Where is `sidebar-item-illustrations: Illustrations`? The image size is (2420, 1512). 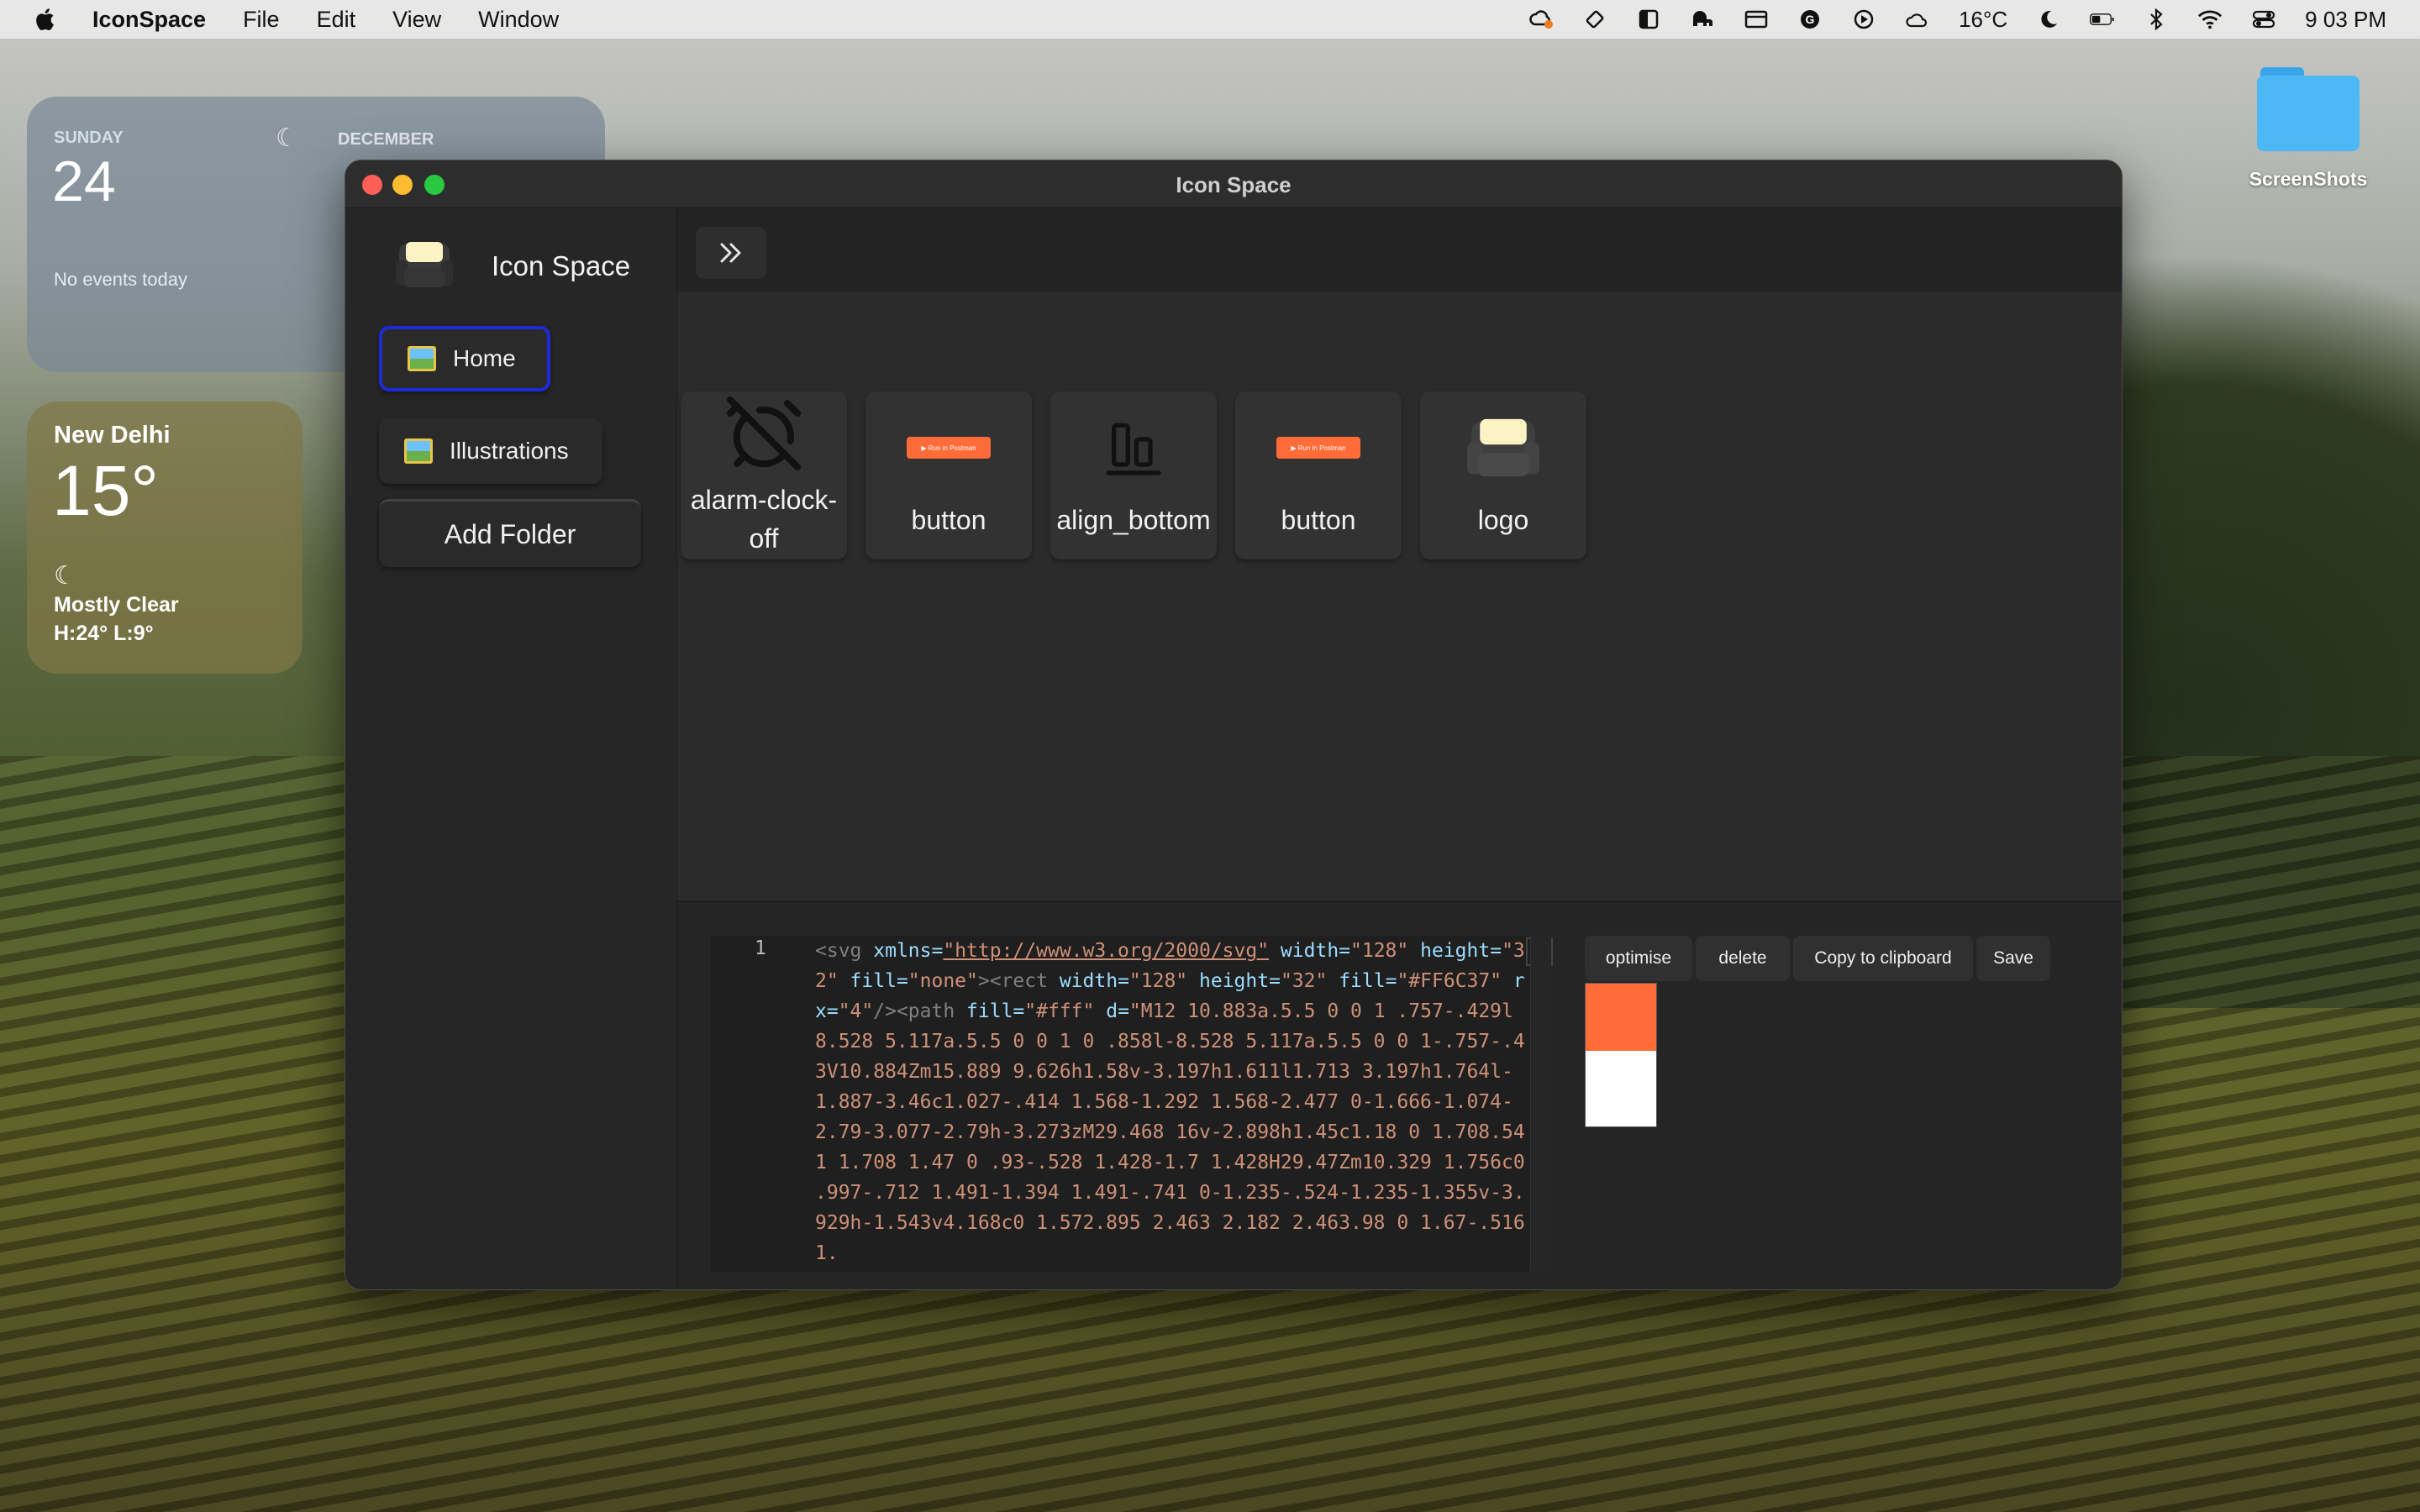 sidebar-item-illustrations: Illustrations is located at coordinates (491, 451).